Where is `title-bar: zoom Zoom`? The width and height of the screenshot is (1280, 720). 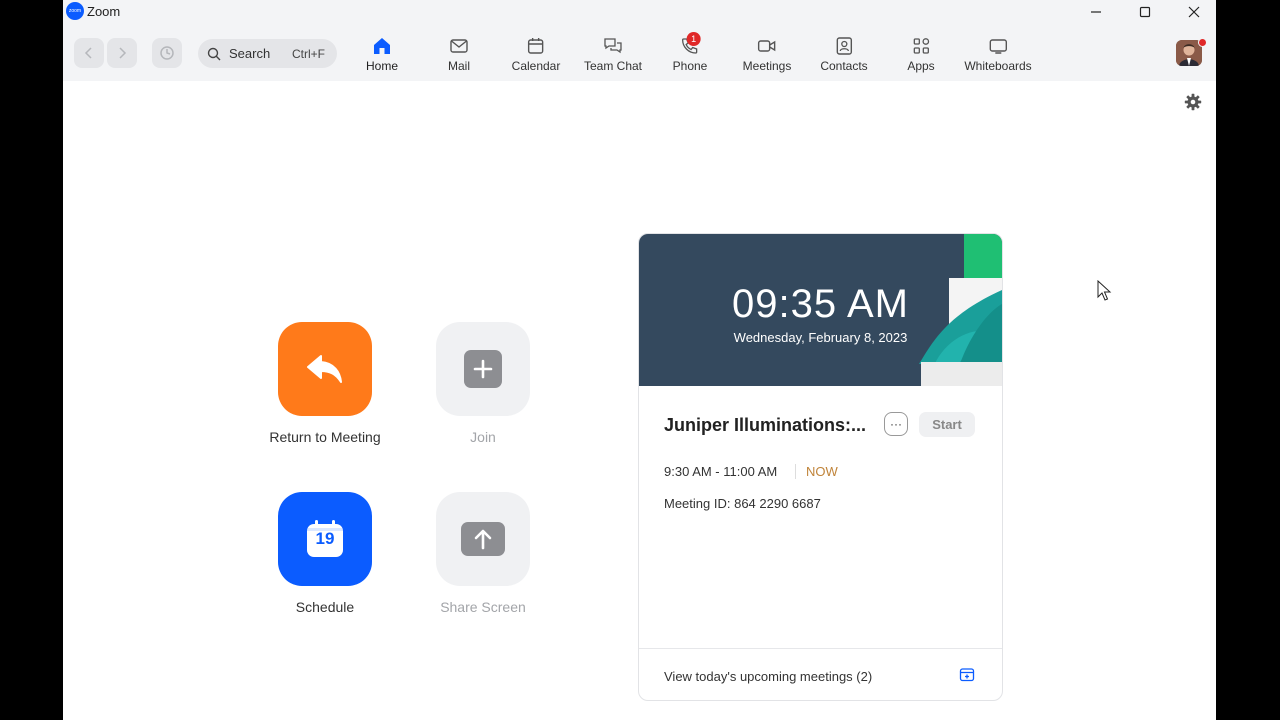 title-bar: zoom Zoom is located at coordinates (639, 12).